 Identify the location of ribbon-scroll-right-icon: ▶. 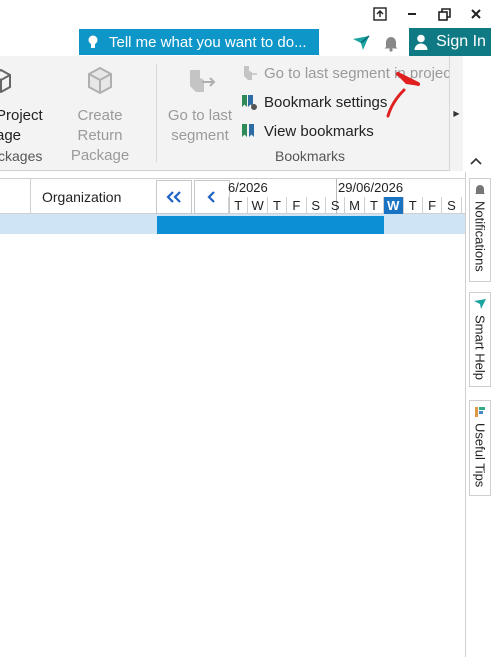
(456, 113).